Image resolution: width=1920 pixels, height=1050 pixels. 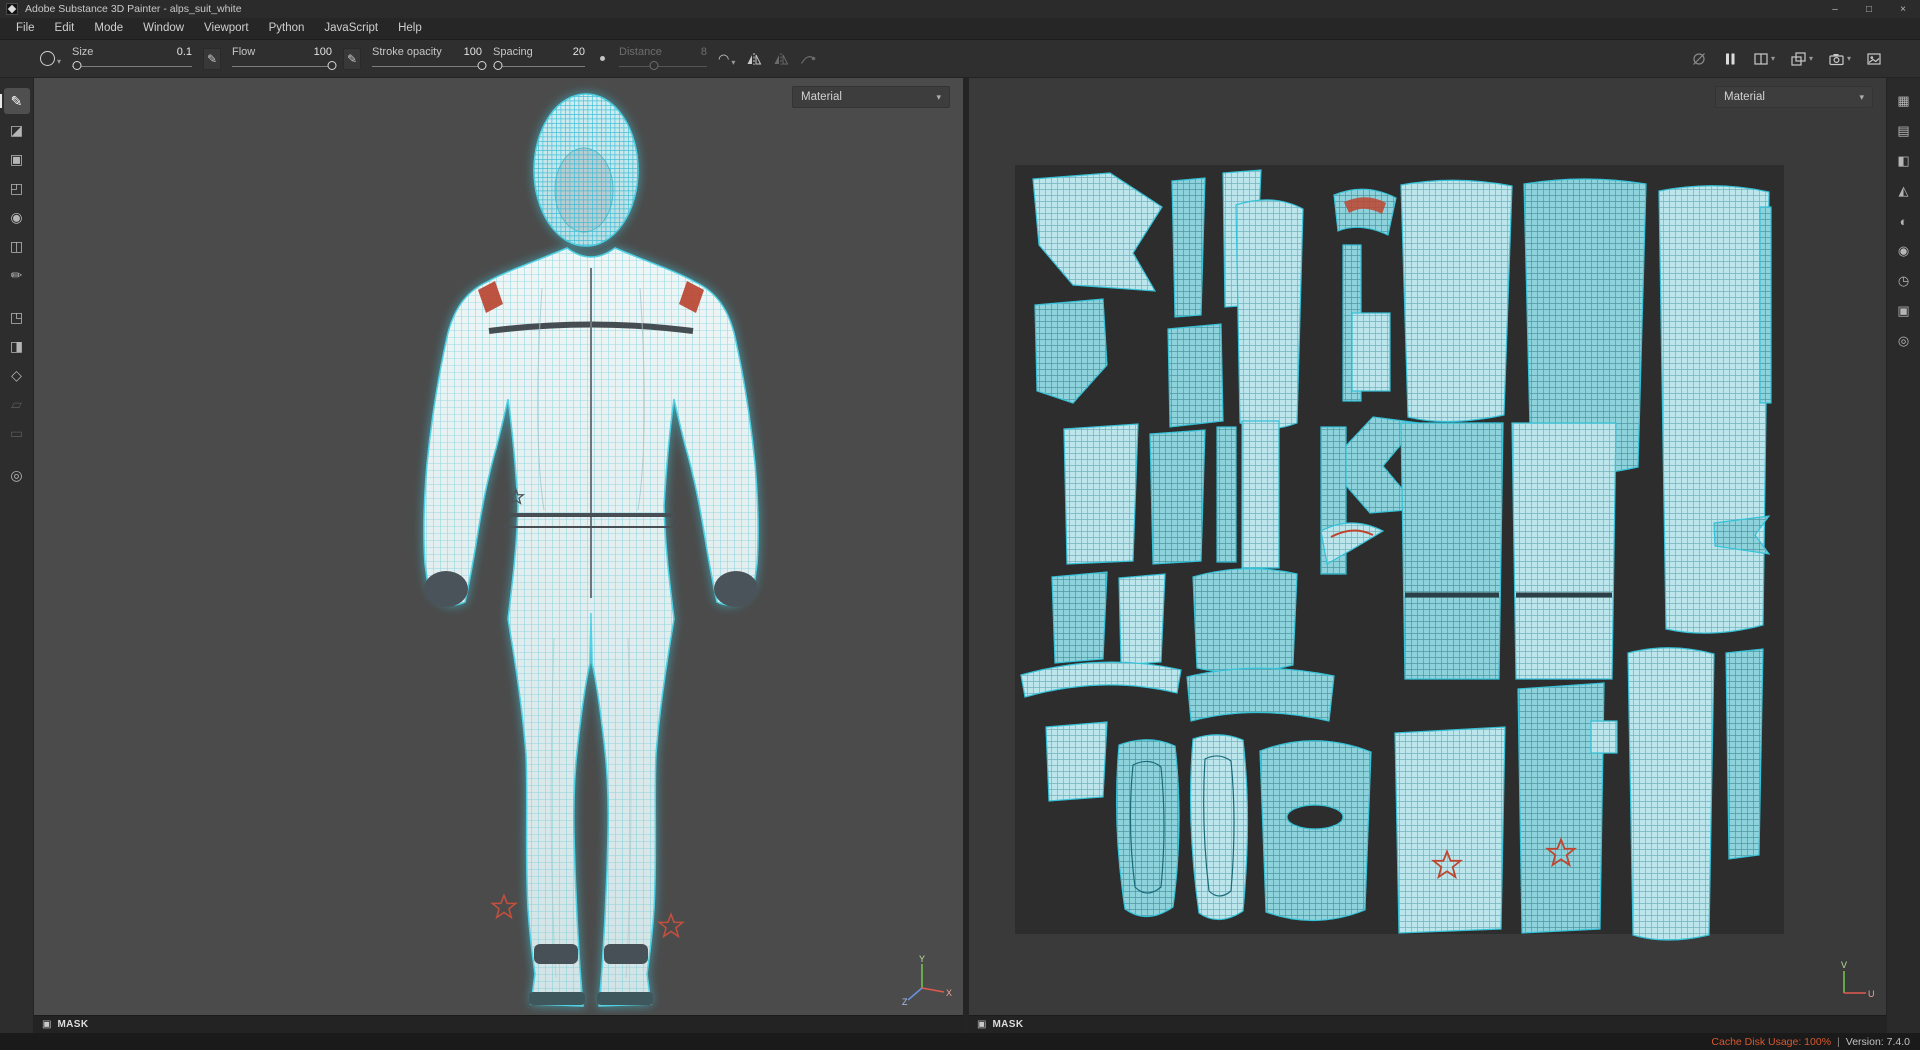 I want to click on tool-export: ◳, so click(x=17, y=317).